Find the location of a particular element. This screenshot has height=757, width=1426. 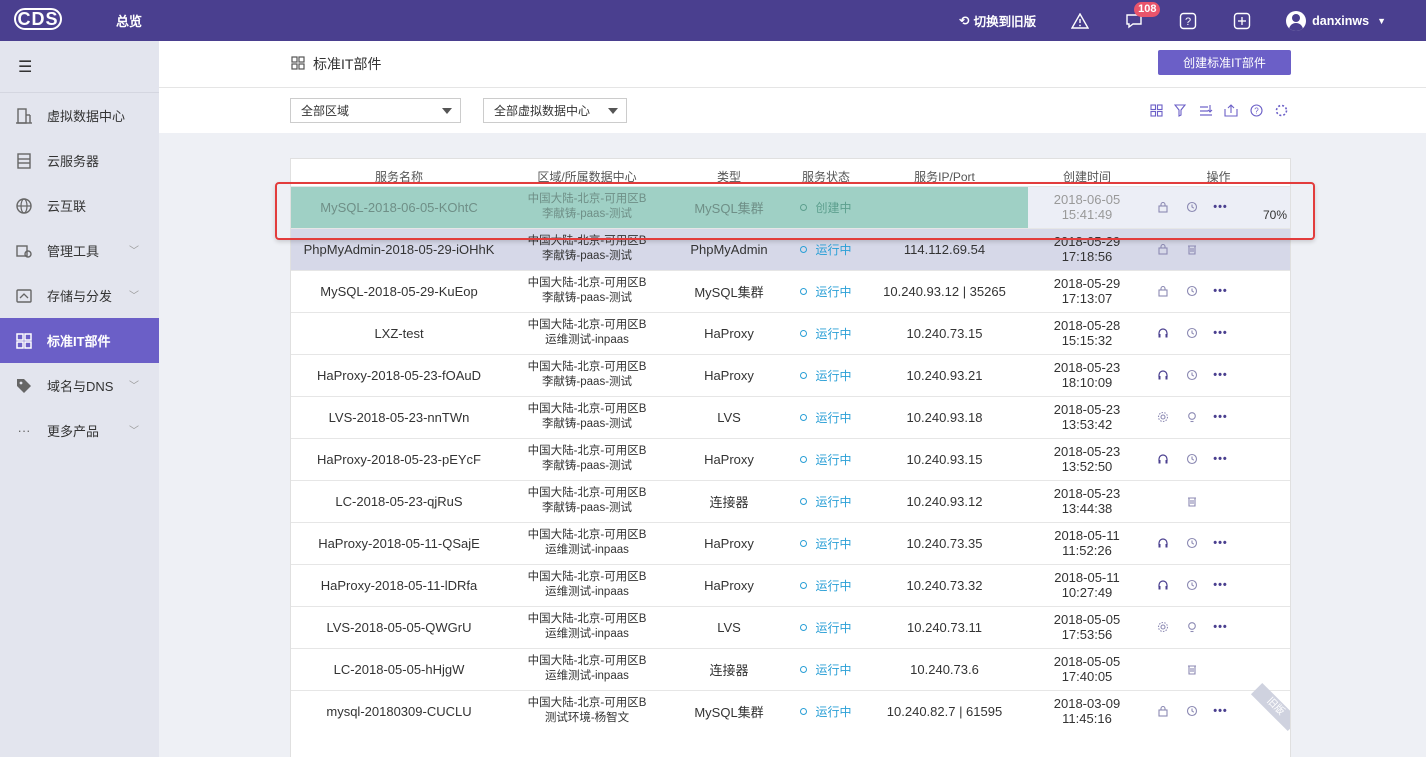

service-name: PhpMyAdmin-2018-05-29-iOHhK is located at coordinates (399, 249).